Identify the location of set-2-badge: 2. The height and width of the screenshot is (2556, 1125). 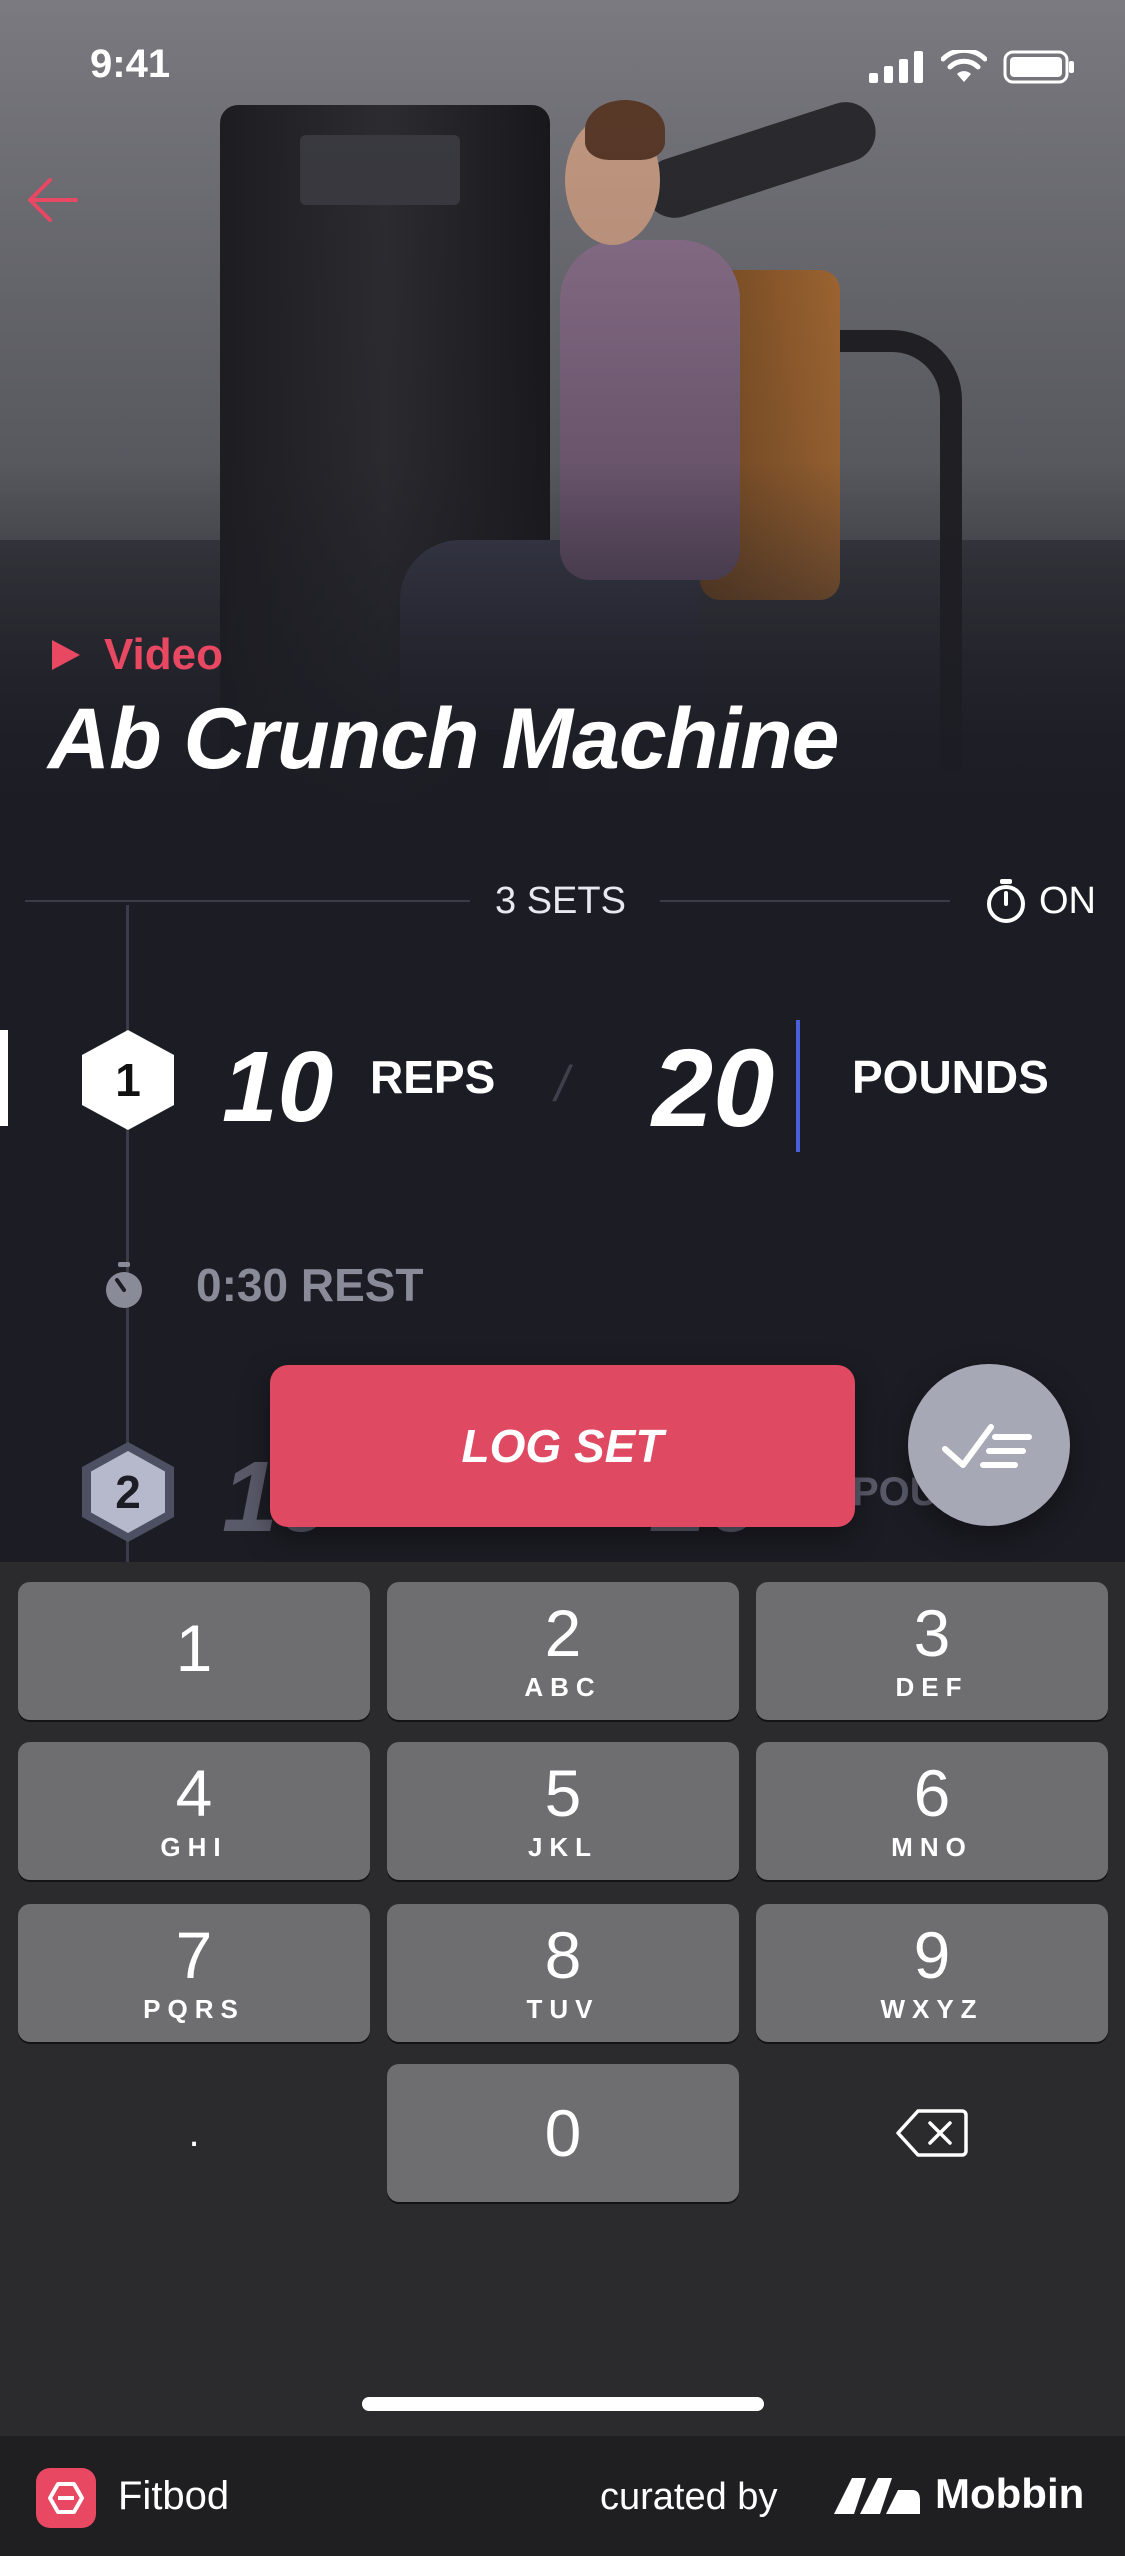
(128, 1492).